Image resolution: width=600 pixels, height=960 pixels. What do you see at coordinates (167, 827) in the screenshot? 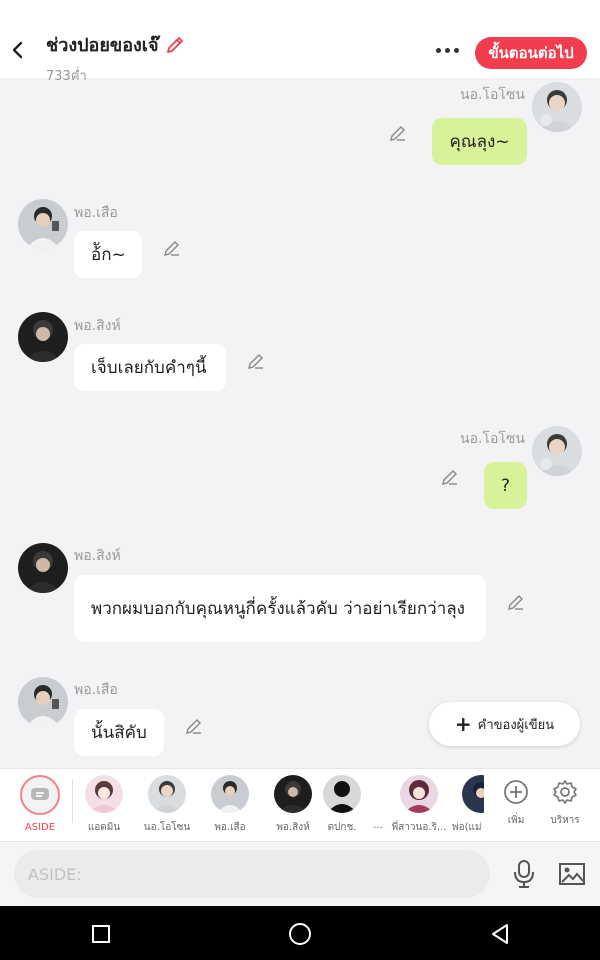
I see `character-label: นอ.โอโซน` at bounding box center [167, 827].